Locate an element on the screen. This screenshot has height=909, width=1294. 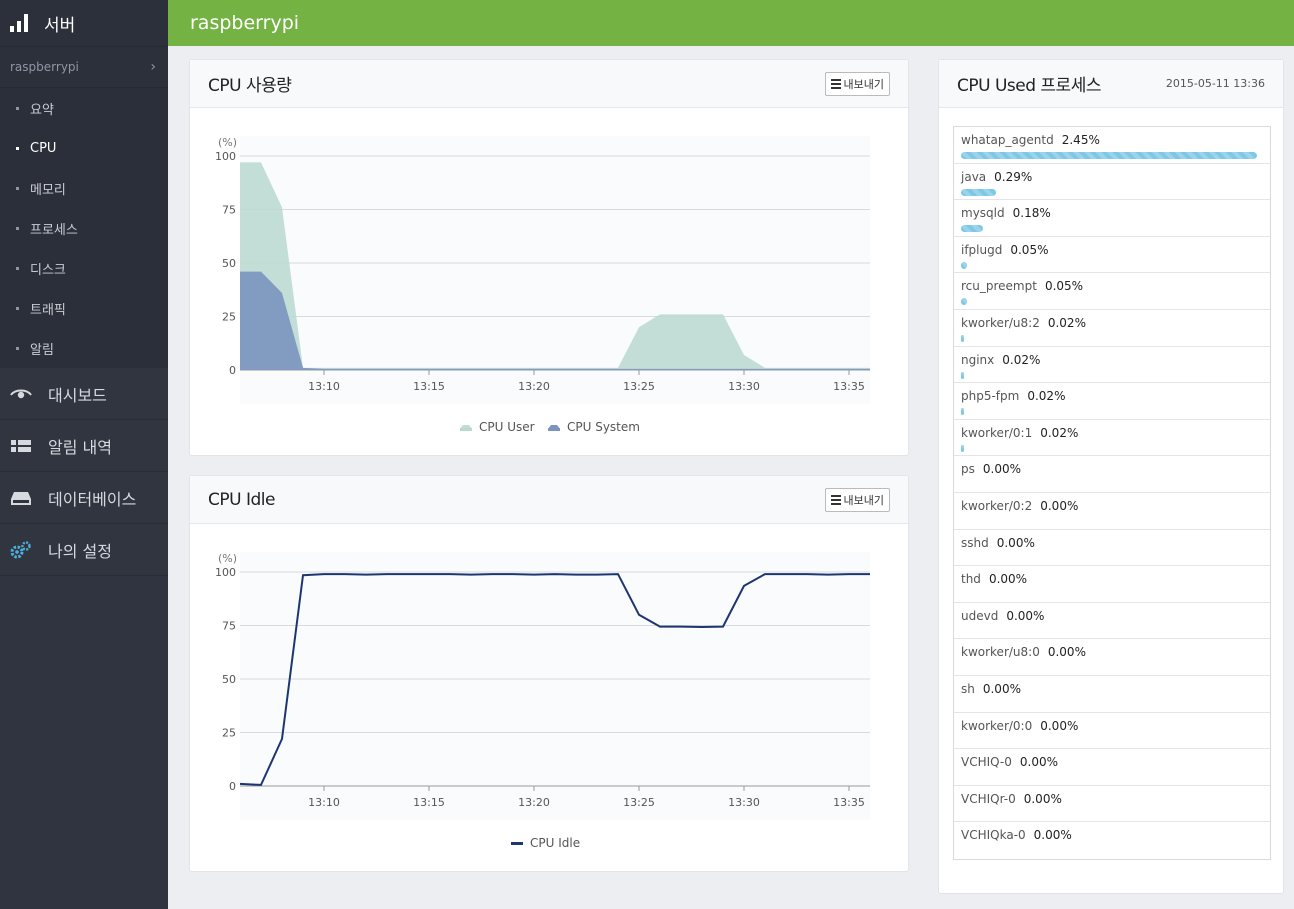
process-header: CPU Used 프로세스 2015-05-11 13:36 is located at coordinates (1111, 84).